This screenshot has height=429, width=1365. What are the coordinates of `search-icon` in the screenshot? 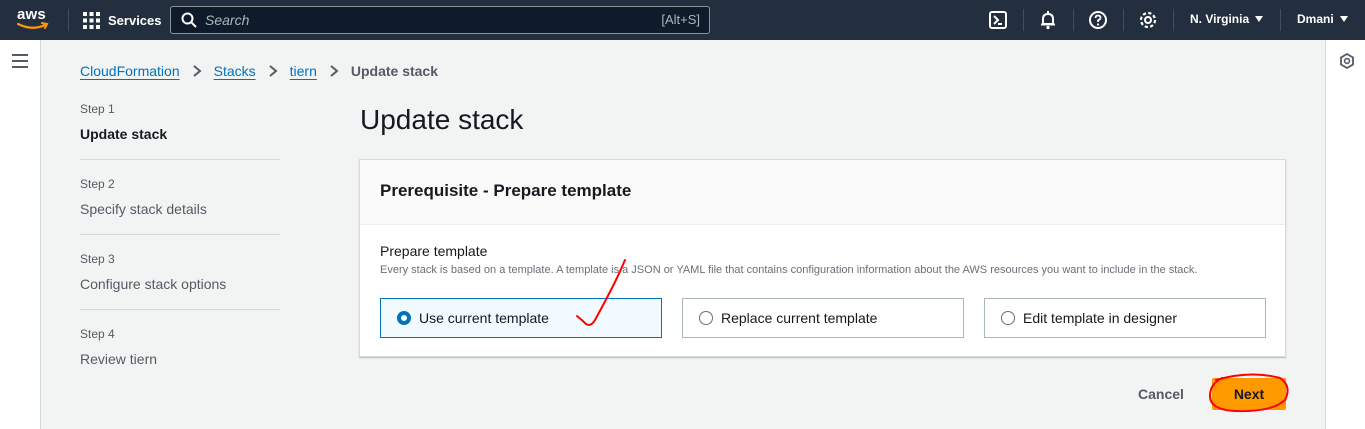 It's located at (189, 20).